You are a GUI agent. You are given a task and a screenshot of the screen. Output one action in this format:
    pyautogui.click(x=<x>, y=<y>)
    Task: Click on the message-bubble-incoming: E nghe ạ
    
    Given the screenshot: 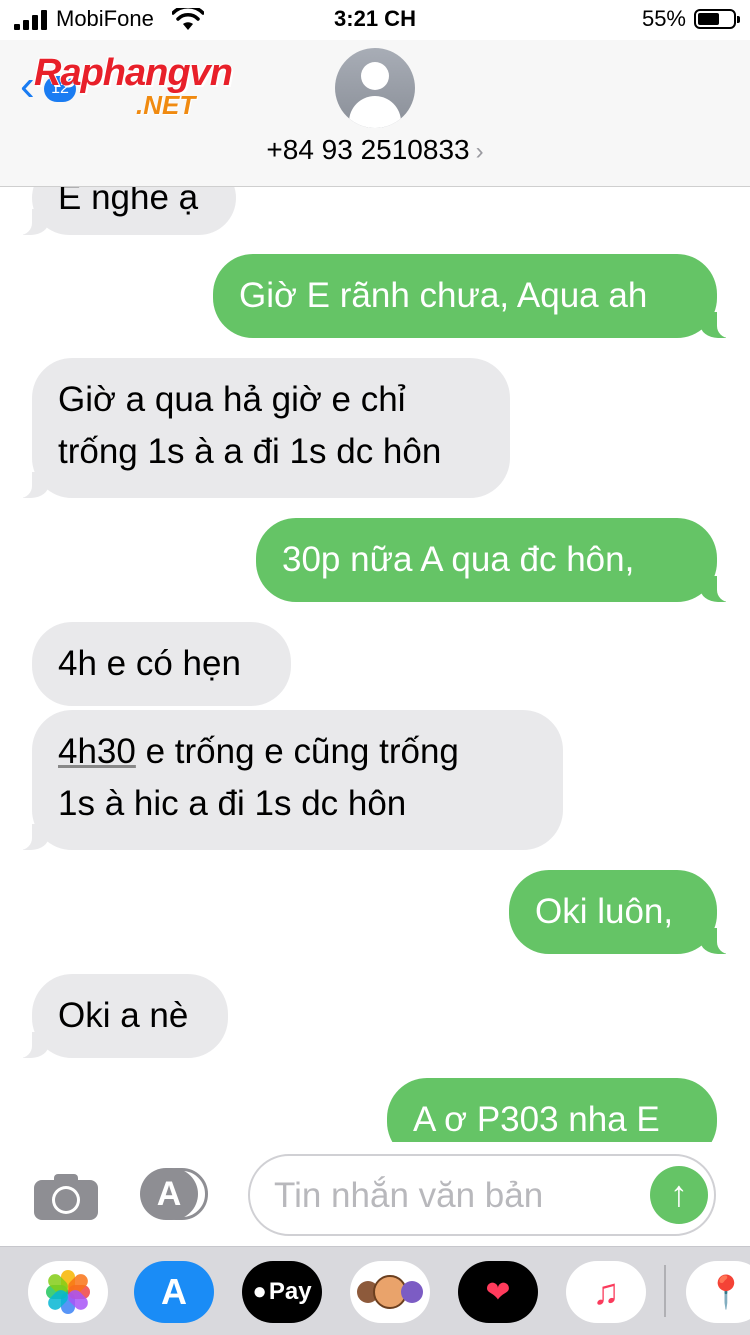 What is the action you would take?
    pyautogui.click(x=122, y=211)
    